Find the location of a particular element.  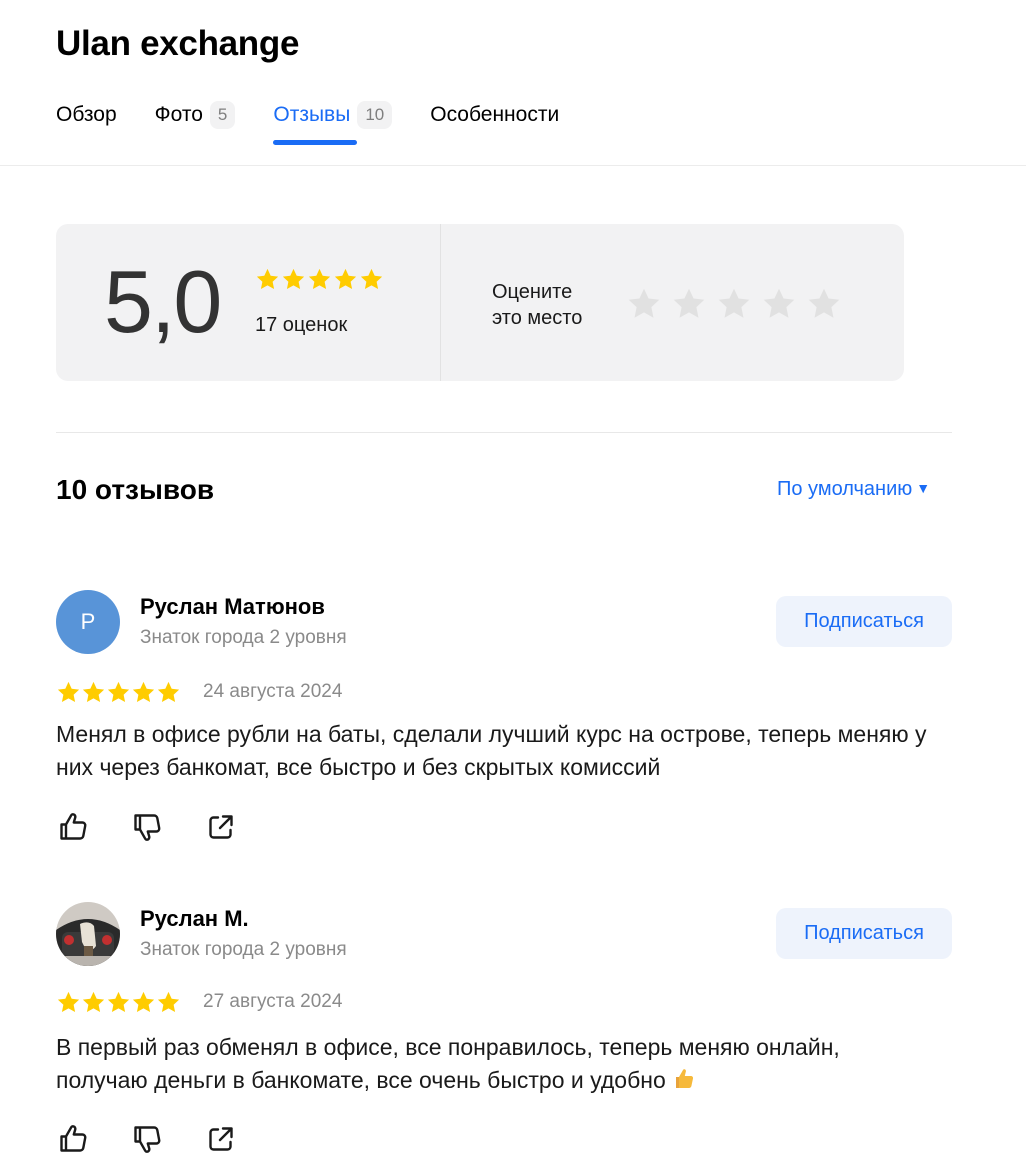

review-date: 27 августа 2024 is located at coordinates (273, 1001).